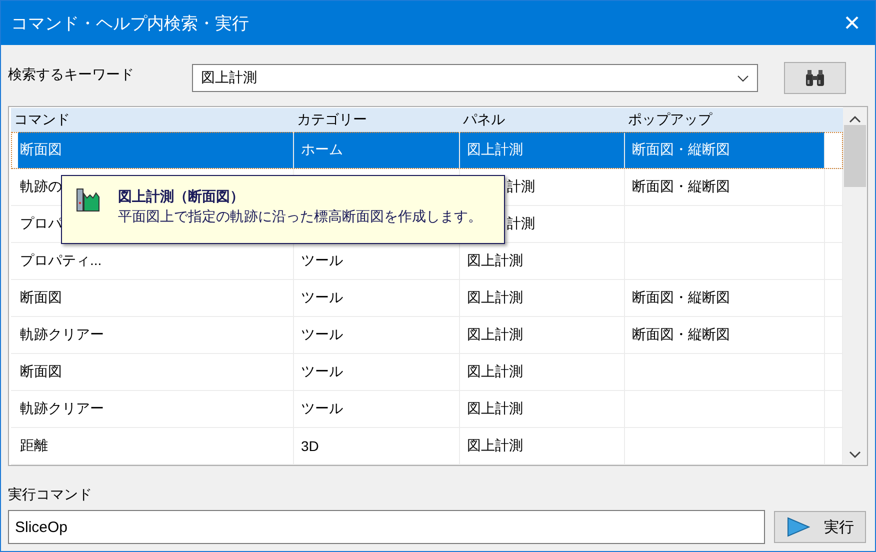 This screenshot has width=876, height=552. What do you see at coordinates (427, 446) in the screenshot?
I see `table-row: 距離 3D 図上計測` at bounding box center [427, 446].